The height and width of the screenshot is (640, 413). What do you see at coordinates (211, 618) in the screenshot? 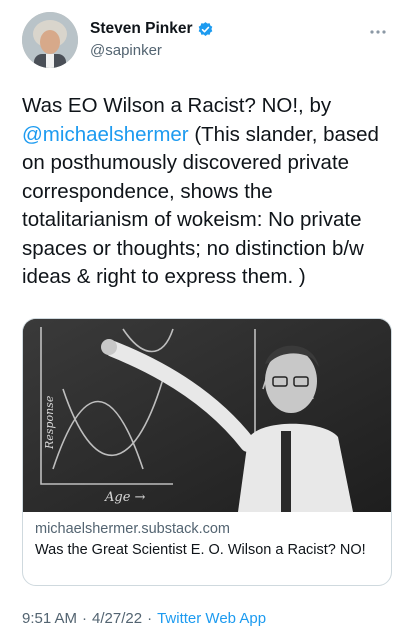
I see `tweet-source-link: Twitter Web App` at bounding box center [211, 618].